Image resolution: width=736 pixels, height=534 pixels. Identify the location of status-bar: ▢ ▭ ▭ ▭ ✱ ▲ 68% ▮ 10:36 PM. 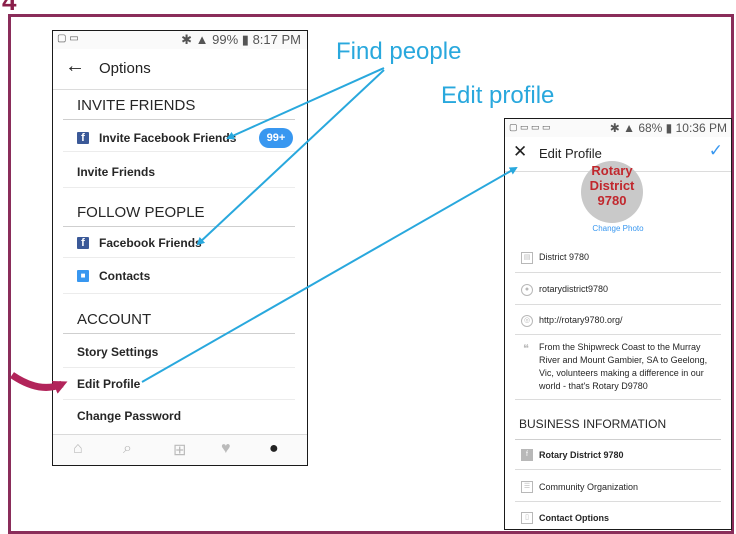
(618, 128).